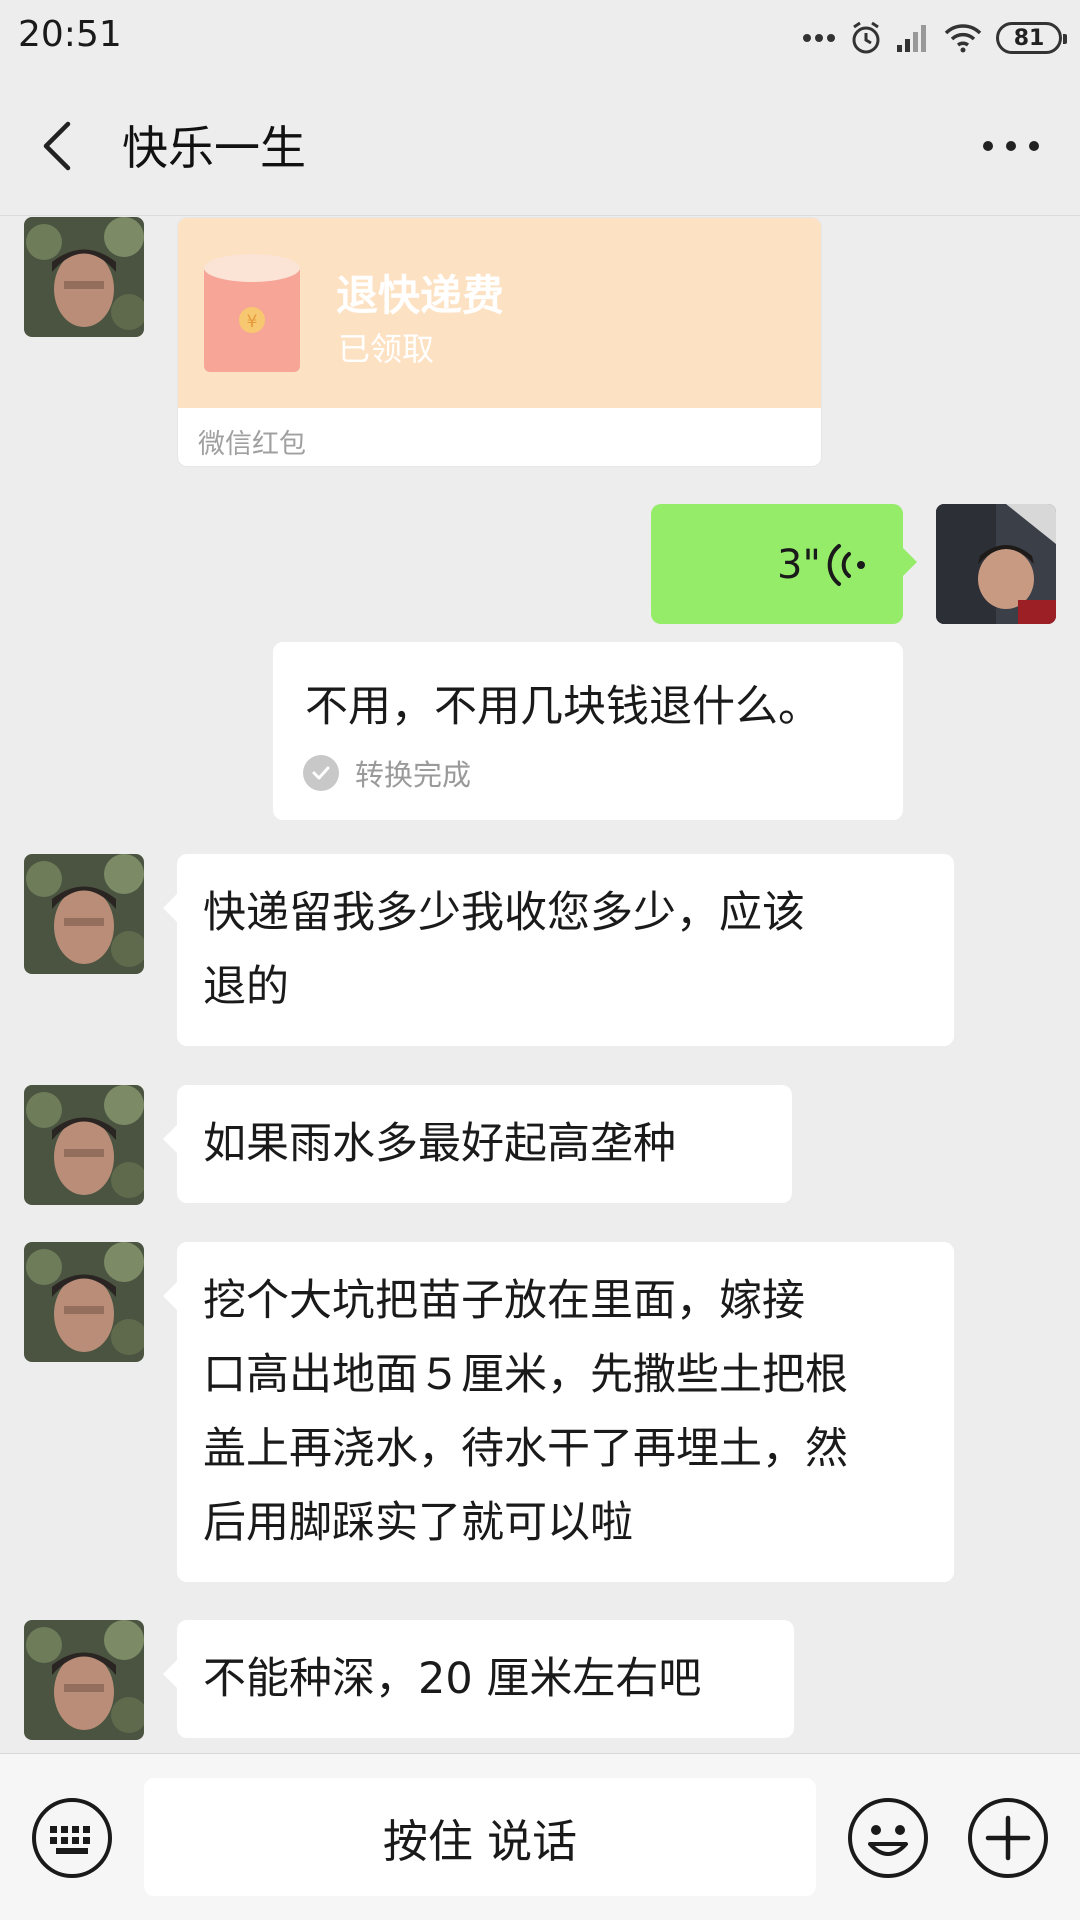  I want to click on message-line: 挖个大坑把苗子放在里面，嫁接, so click(504, 1301).